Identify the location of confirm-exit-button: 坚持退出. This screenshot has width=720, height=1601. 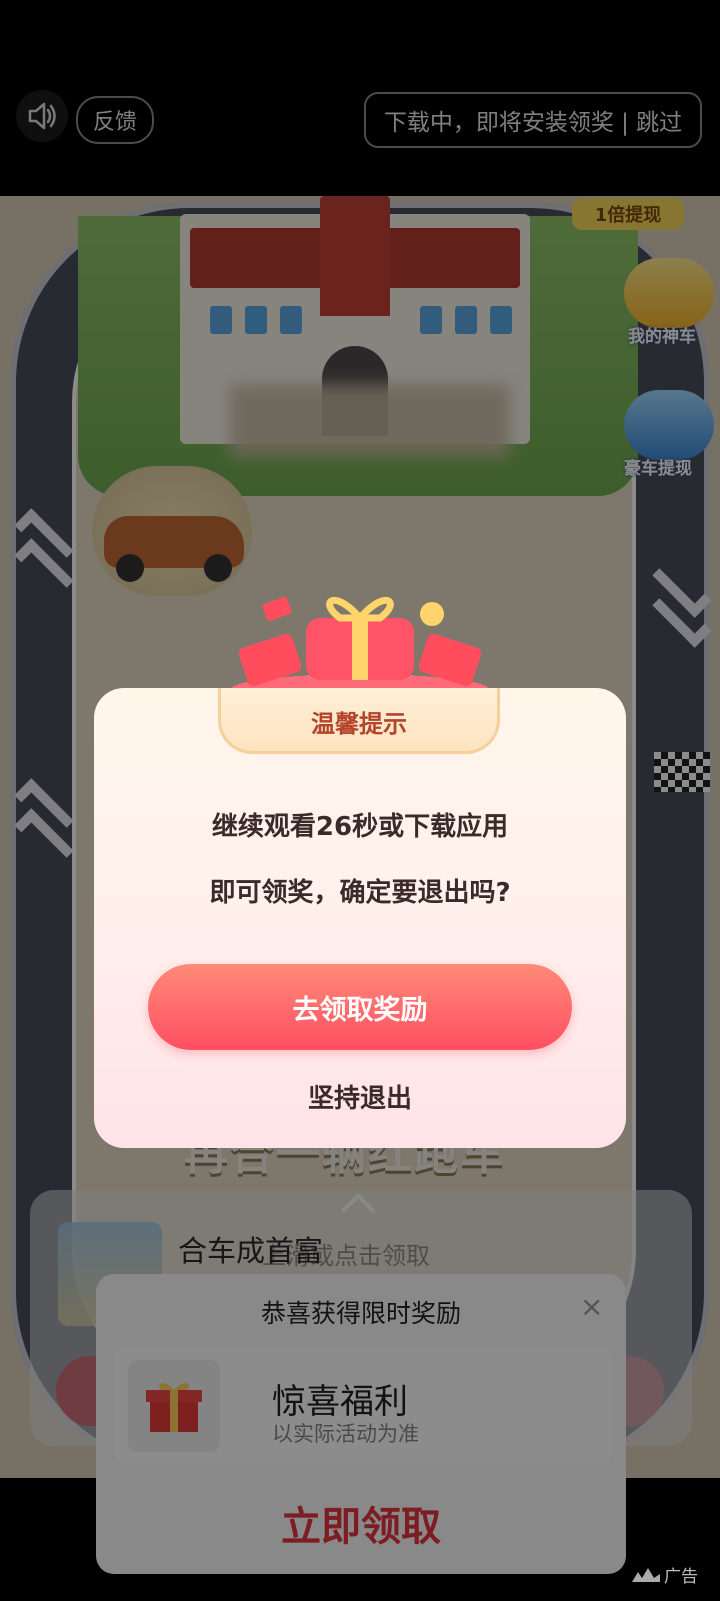
(360, 1096).